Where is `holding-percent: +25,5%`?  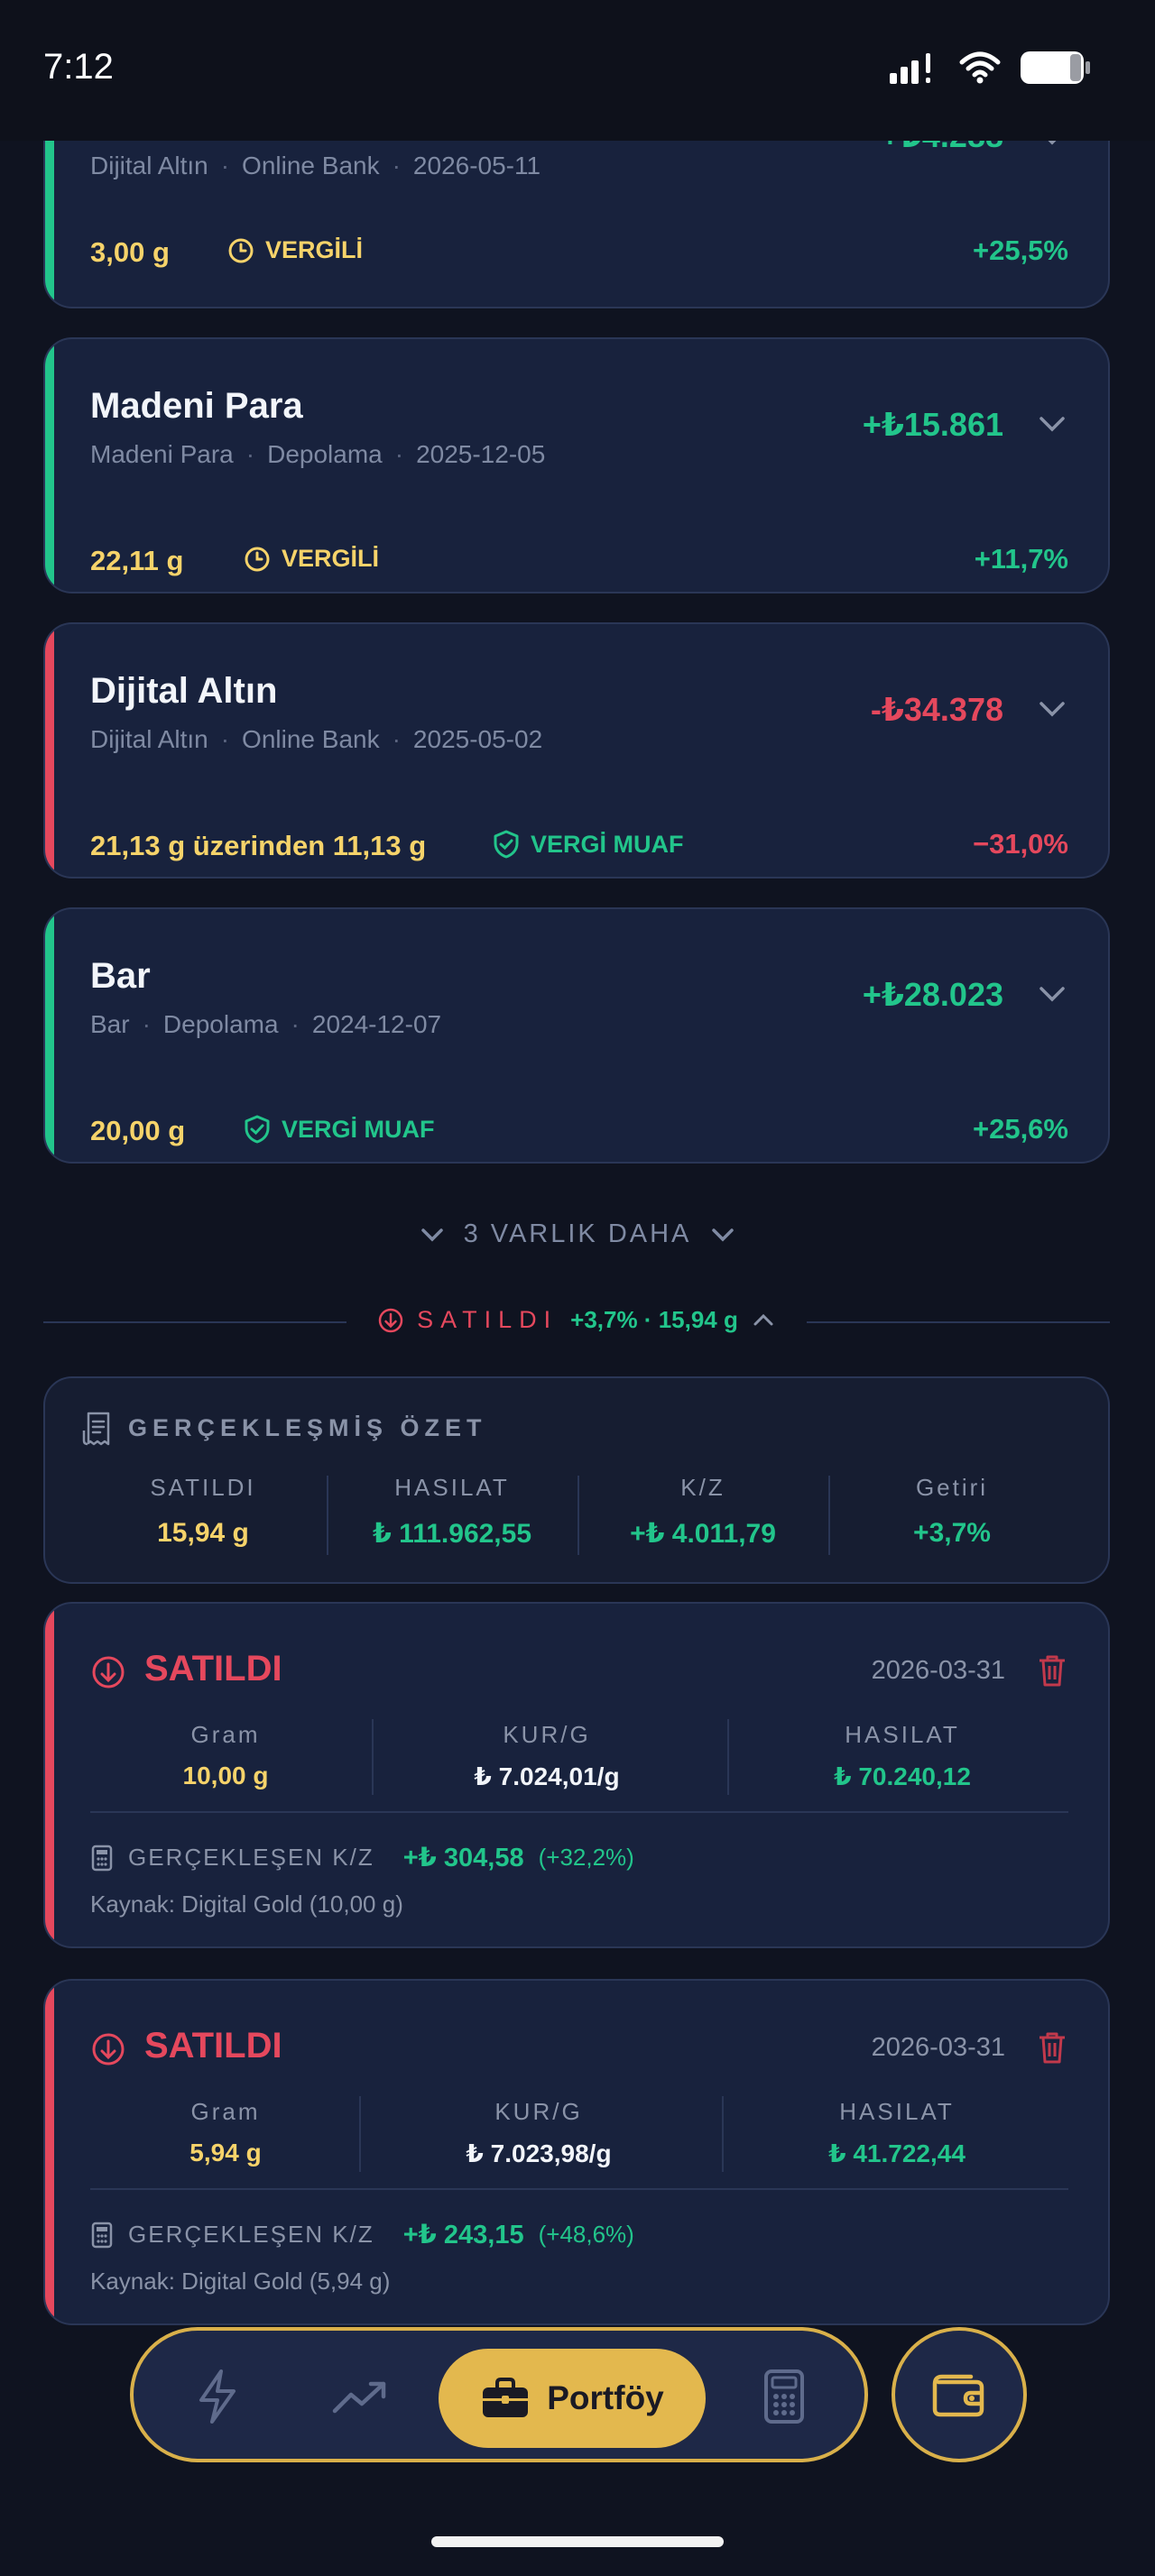 holding-percent: +25,5% is located at coordinates (1020, 251).